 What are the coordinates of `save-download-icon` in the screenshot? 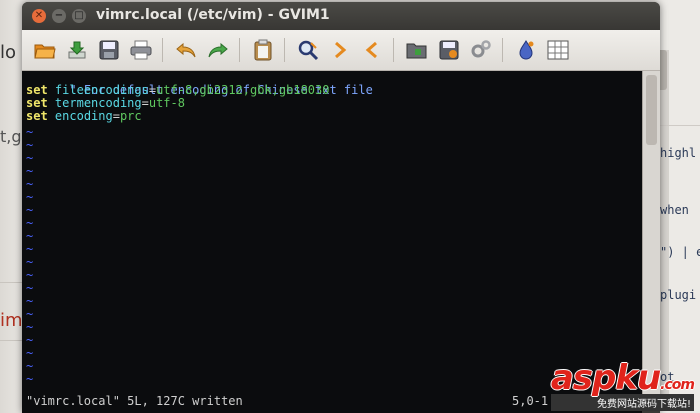 It's located at (77, 50).